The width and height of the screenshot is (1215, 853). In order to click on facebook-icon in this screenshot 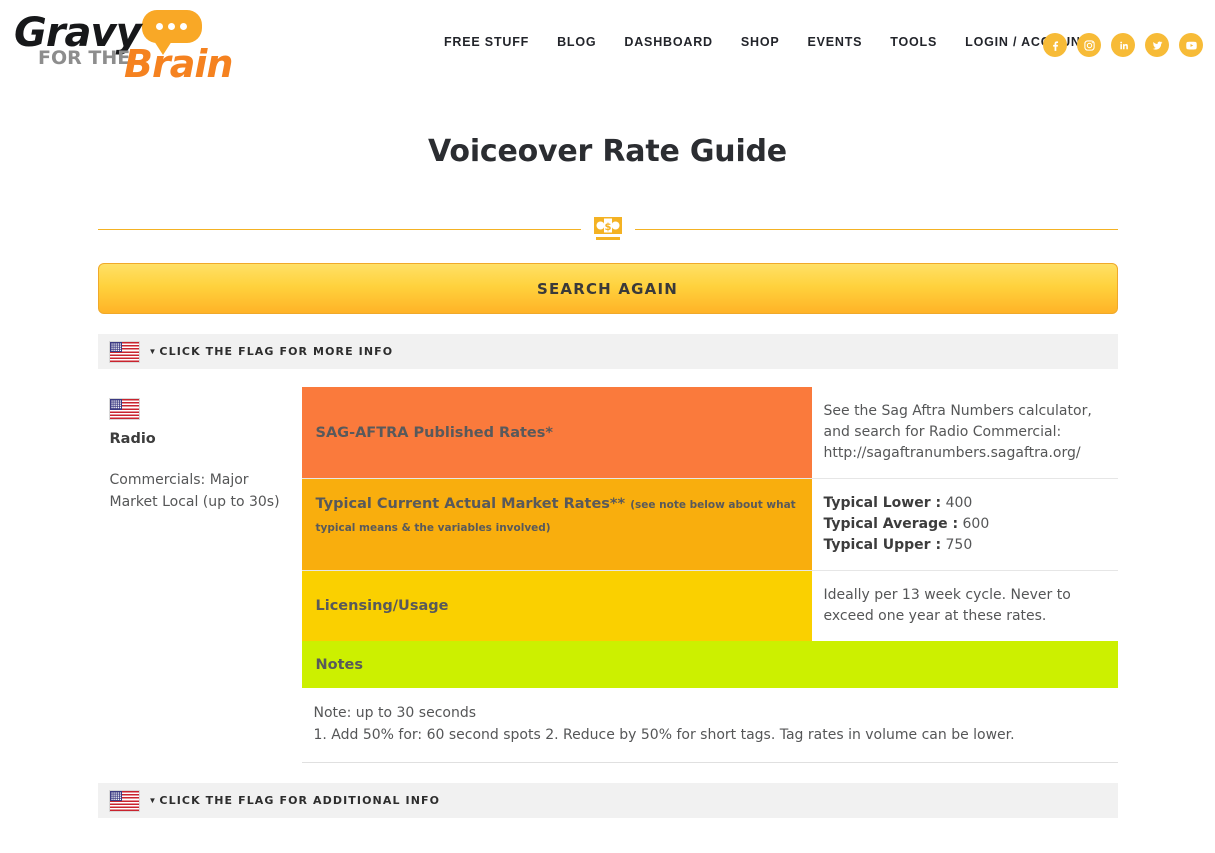, I will do `click(1055, 45)`.